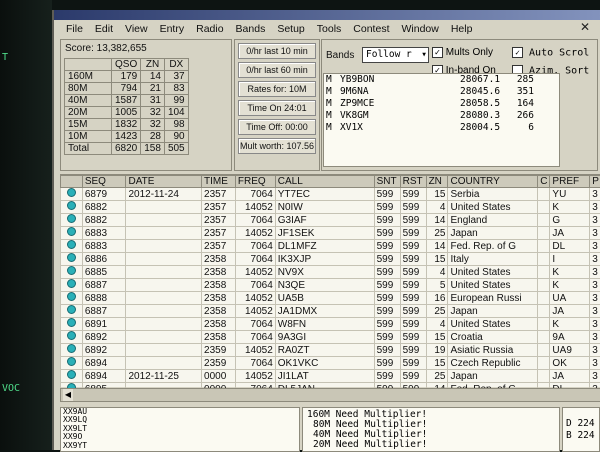 Image resolution: width=600 pixels, height=452 pixels. What do you see at coordinates (570, 350) in the screenshot?
I see `log-pref: UA9` at bounding box center [570, 350].